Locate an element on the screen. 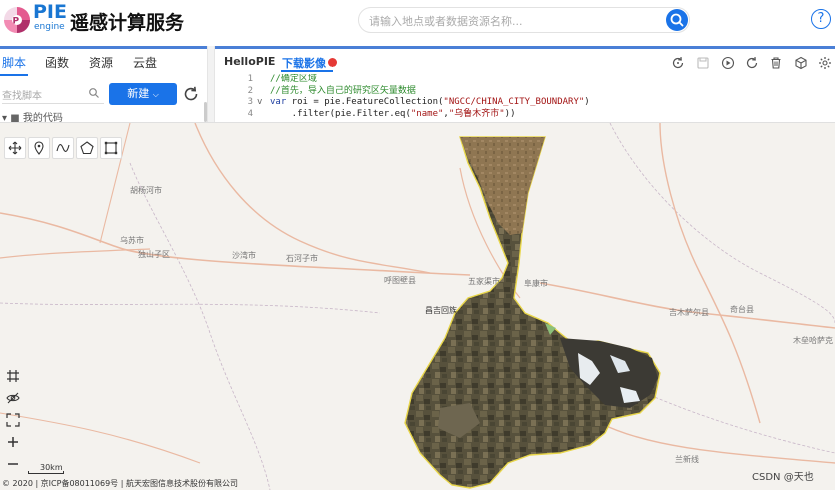  line-number: 2 is located at coordinates (250, 90).